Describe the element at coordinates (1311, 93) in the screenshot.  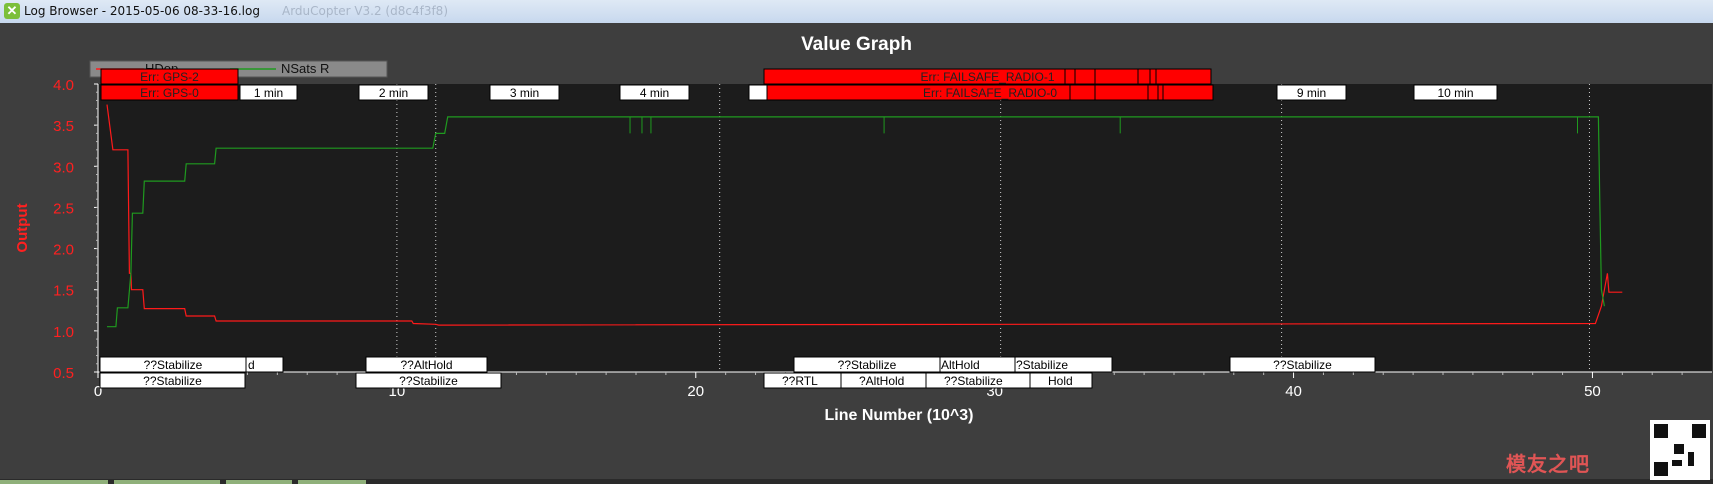
I see `time-marker-label: 9 min` at that location.